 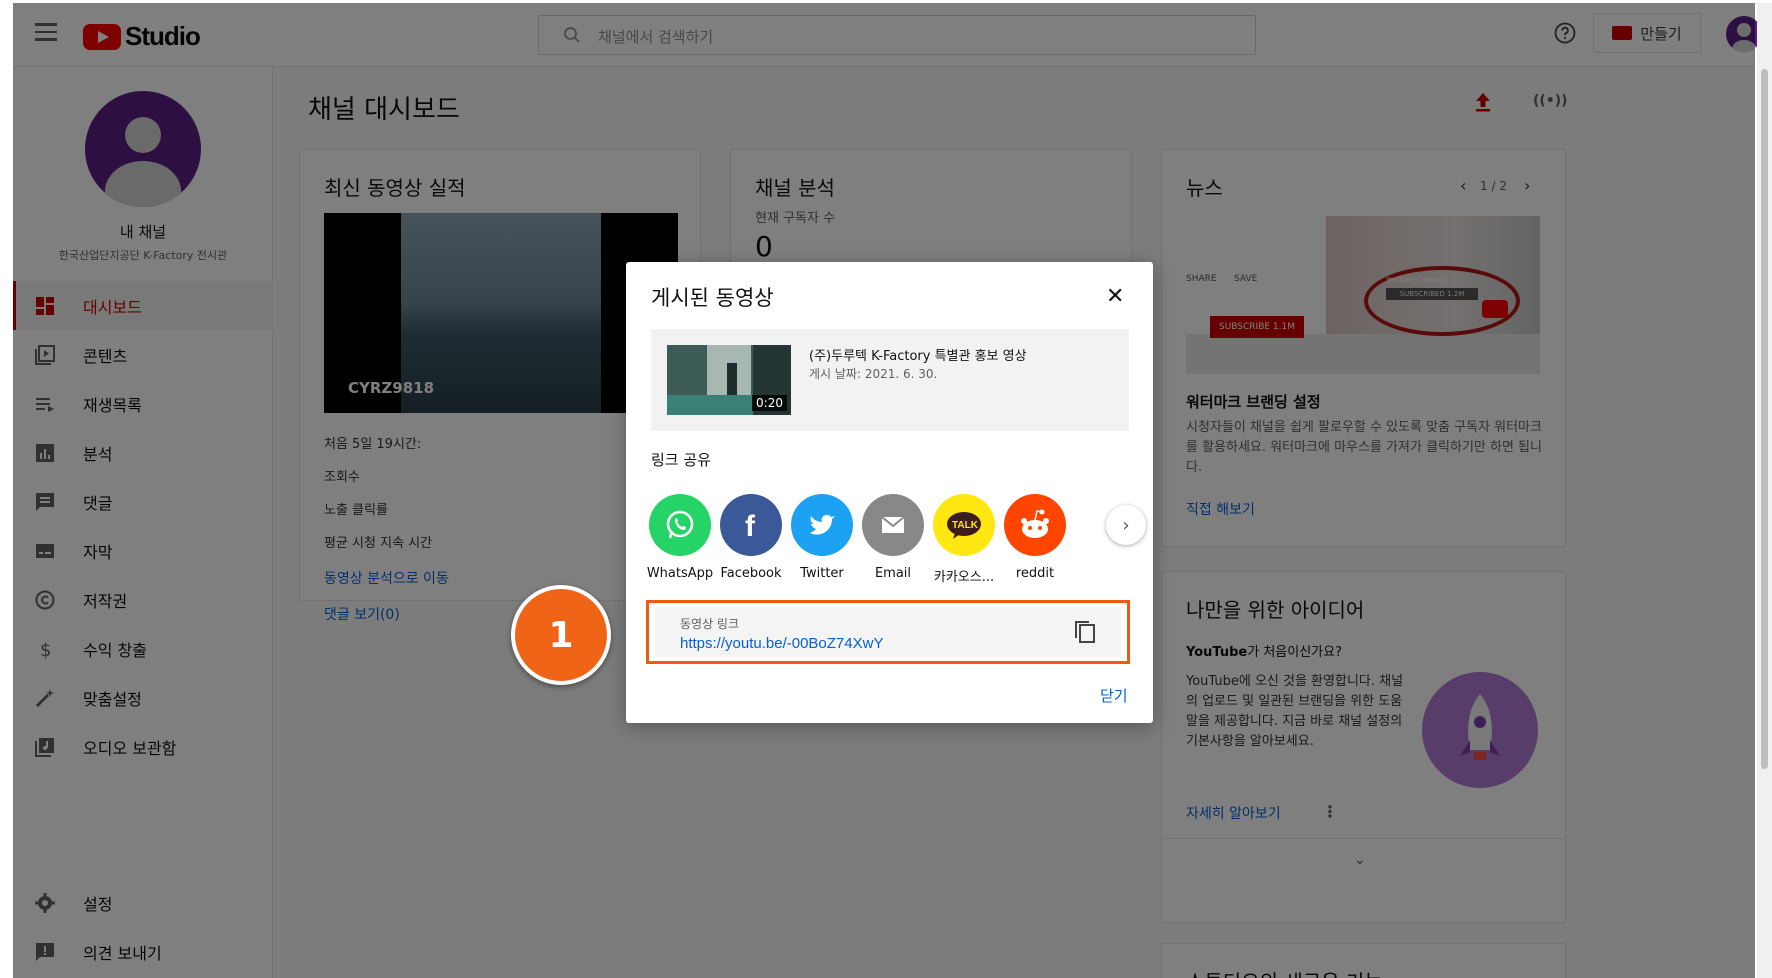 What do you see at coordinates (681, 460) in the screenshot?
I see `share-title: 링크 공유` at bounding box center [681, 460].